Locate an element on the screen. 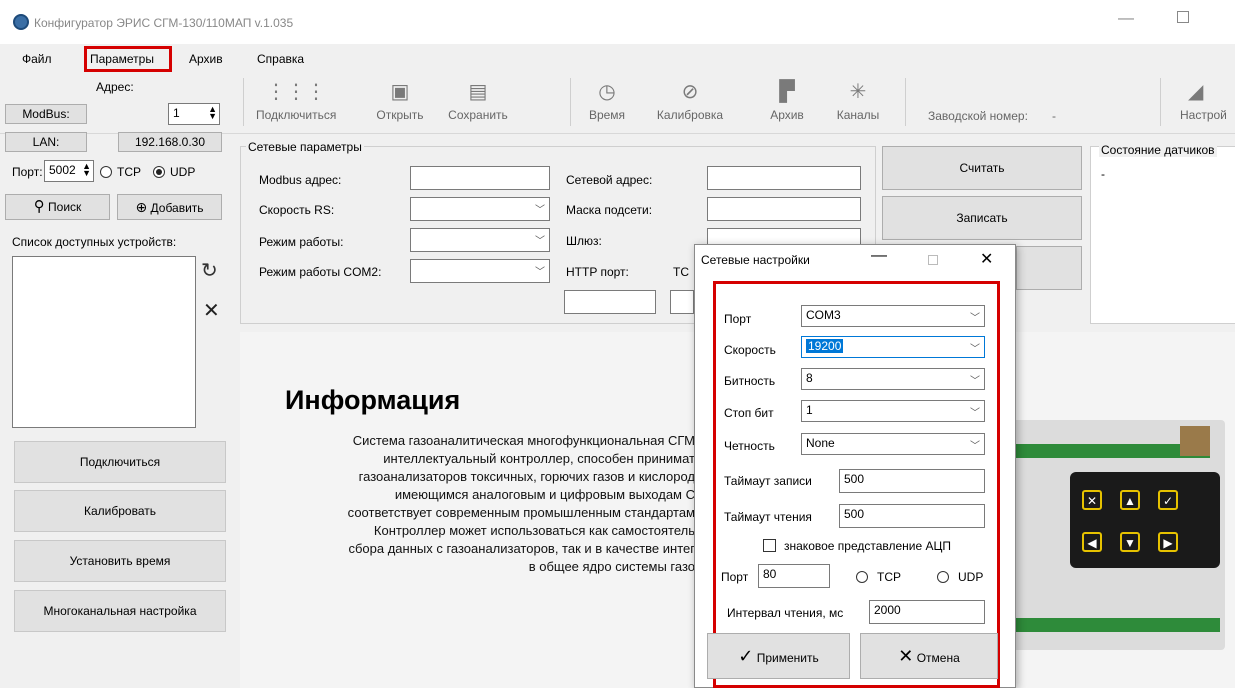  sensors-value: - is located at coordinates (1103, 174).